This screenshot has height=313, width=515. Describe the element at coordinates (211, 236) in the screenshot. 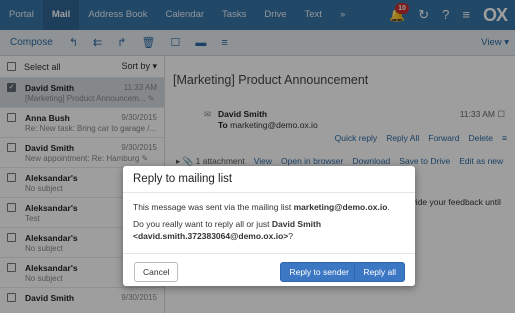

I see `sender-email-bold: <david.smith.372383064@demo.ox.io>` at that location.